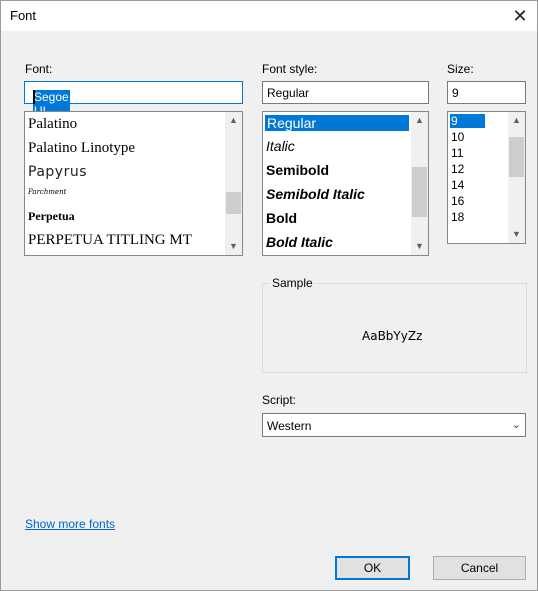 The image size is (538, 591). I want to click on show-more-fonts-link: Show more fonts, so click(70, 524).